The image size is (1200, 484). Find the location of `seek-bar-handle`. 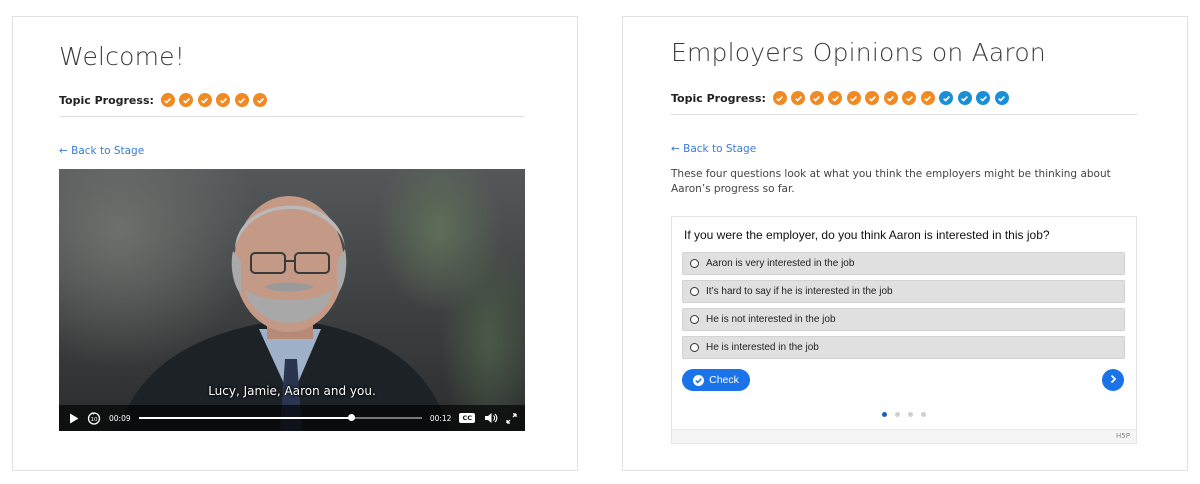

seek-bar-handle is located at coordinates (352, 417).